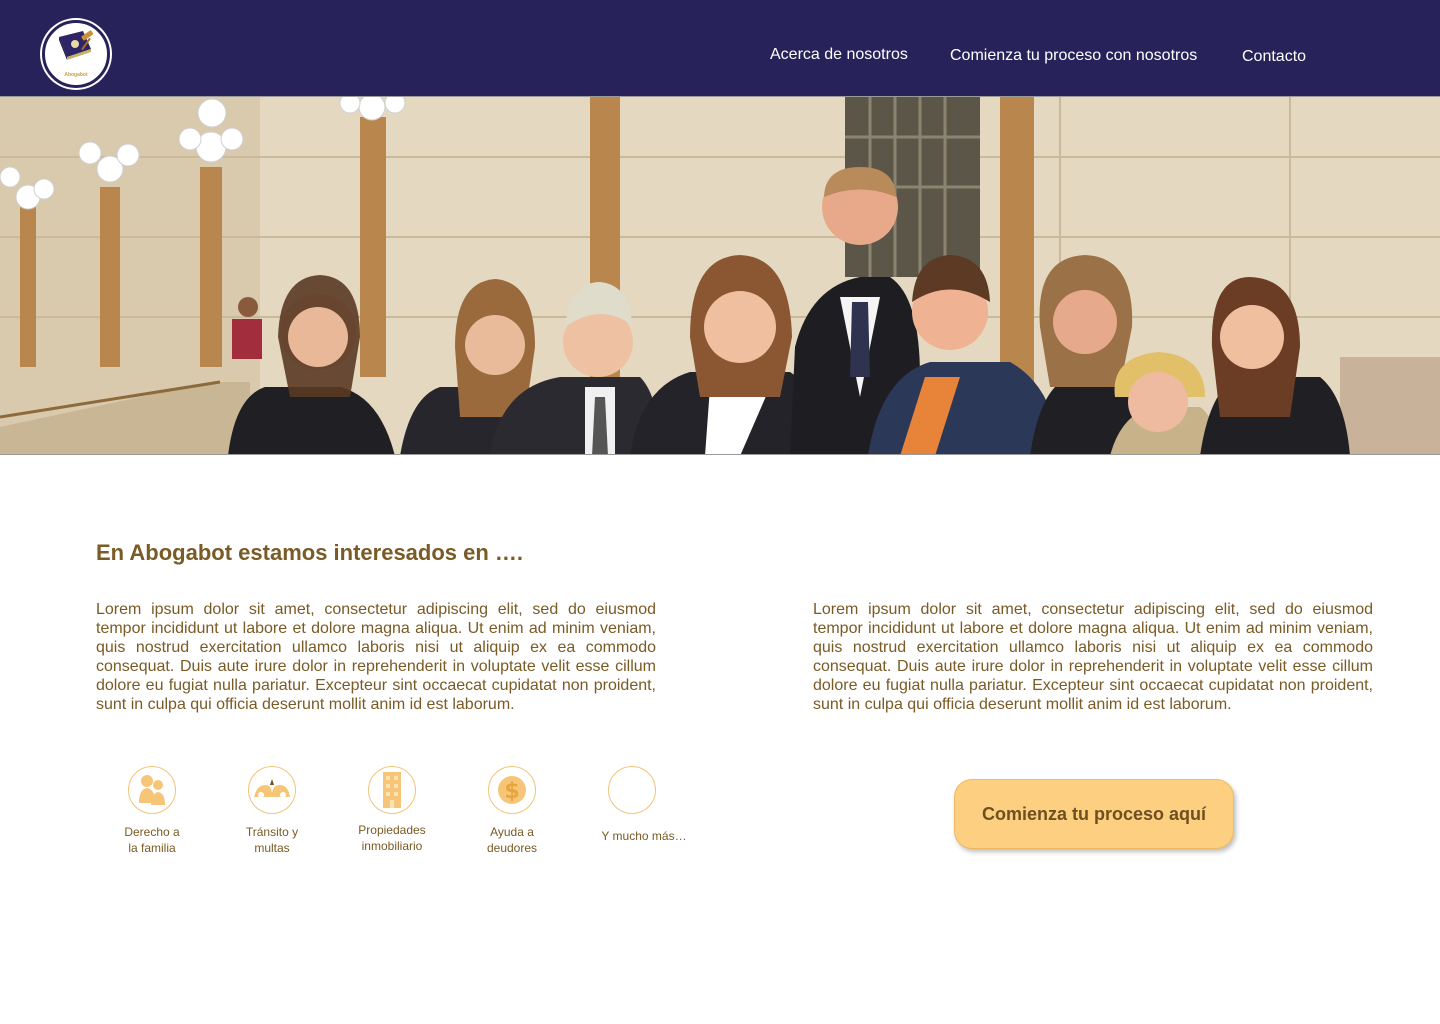 The height and width of the screenshot is (1024, 1440). I want to click on start-process-button: Comienza tu proceso aquí, so click(1094, 814).